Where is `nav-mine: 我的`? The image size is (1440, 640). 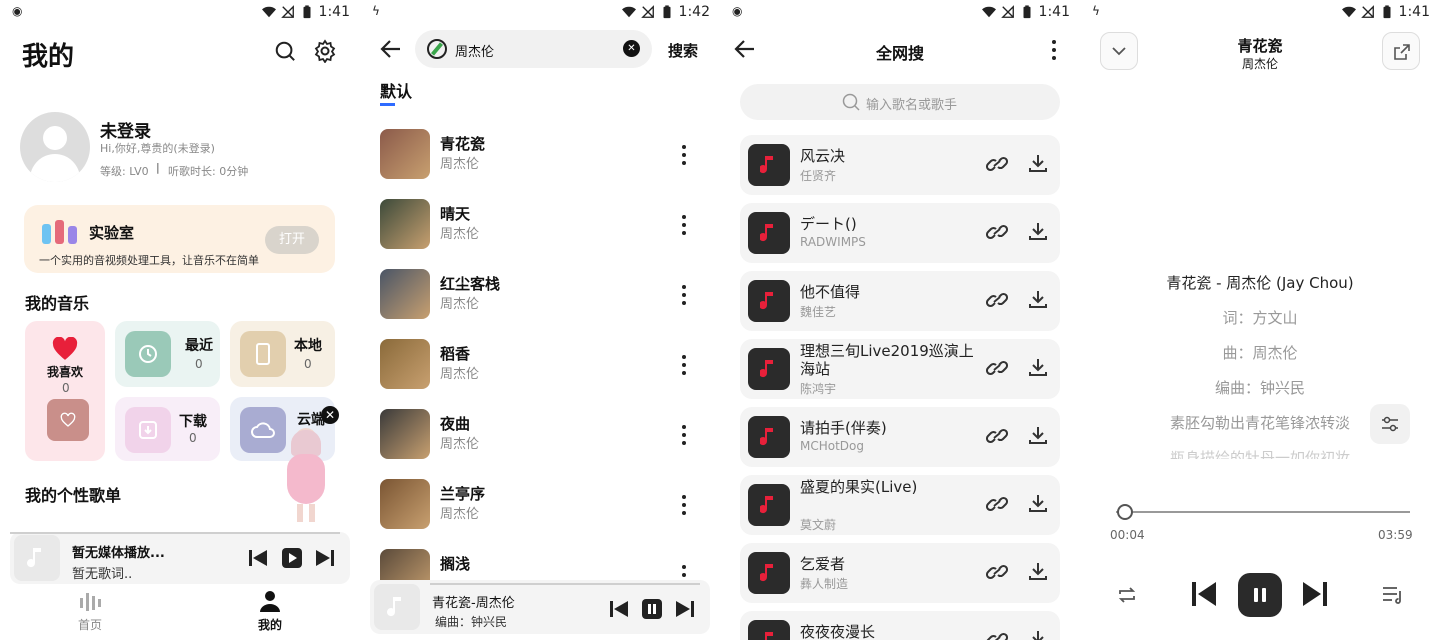
nav-mine: 我的 is located at coordinates (270, 611).